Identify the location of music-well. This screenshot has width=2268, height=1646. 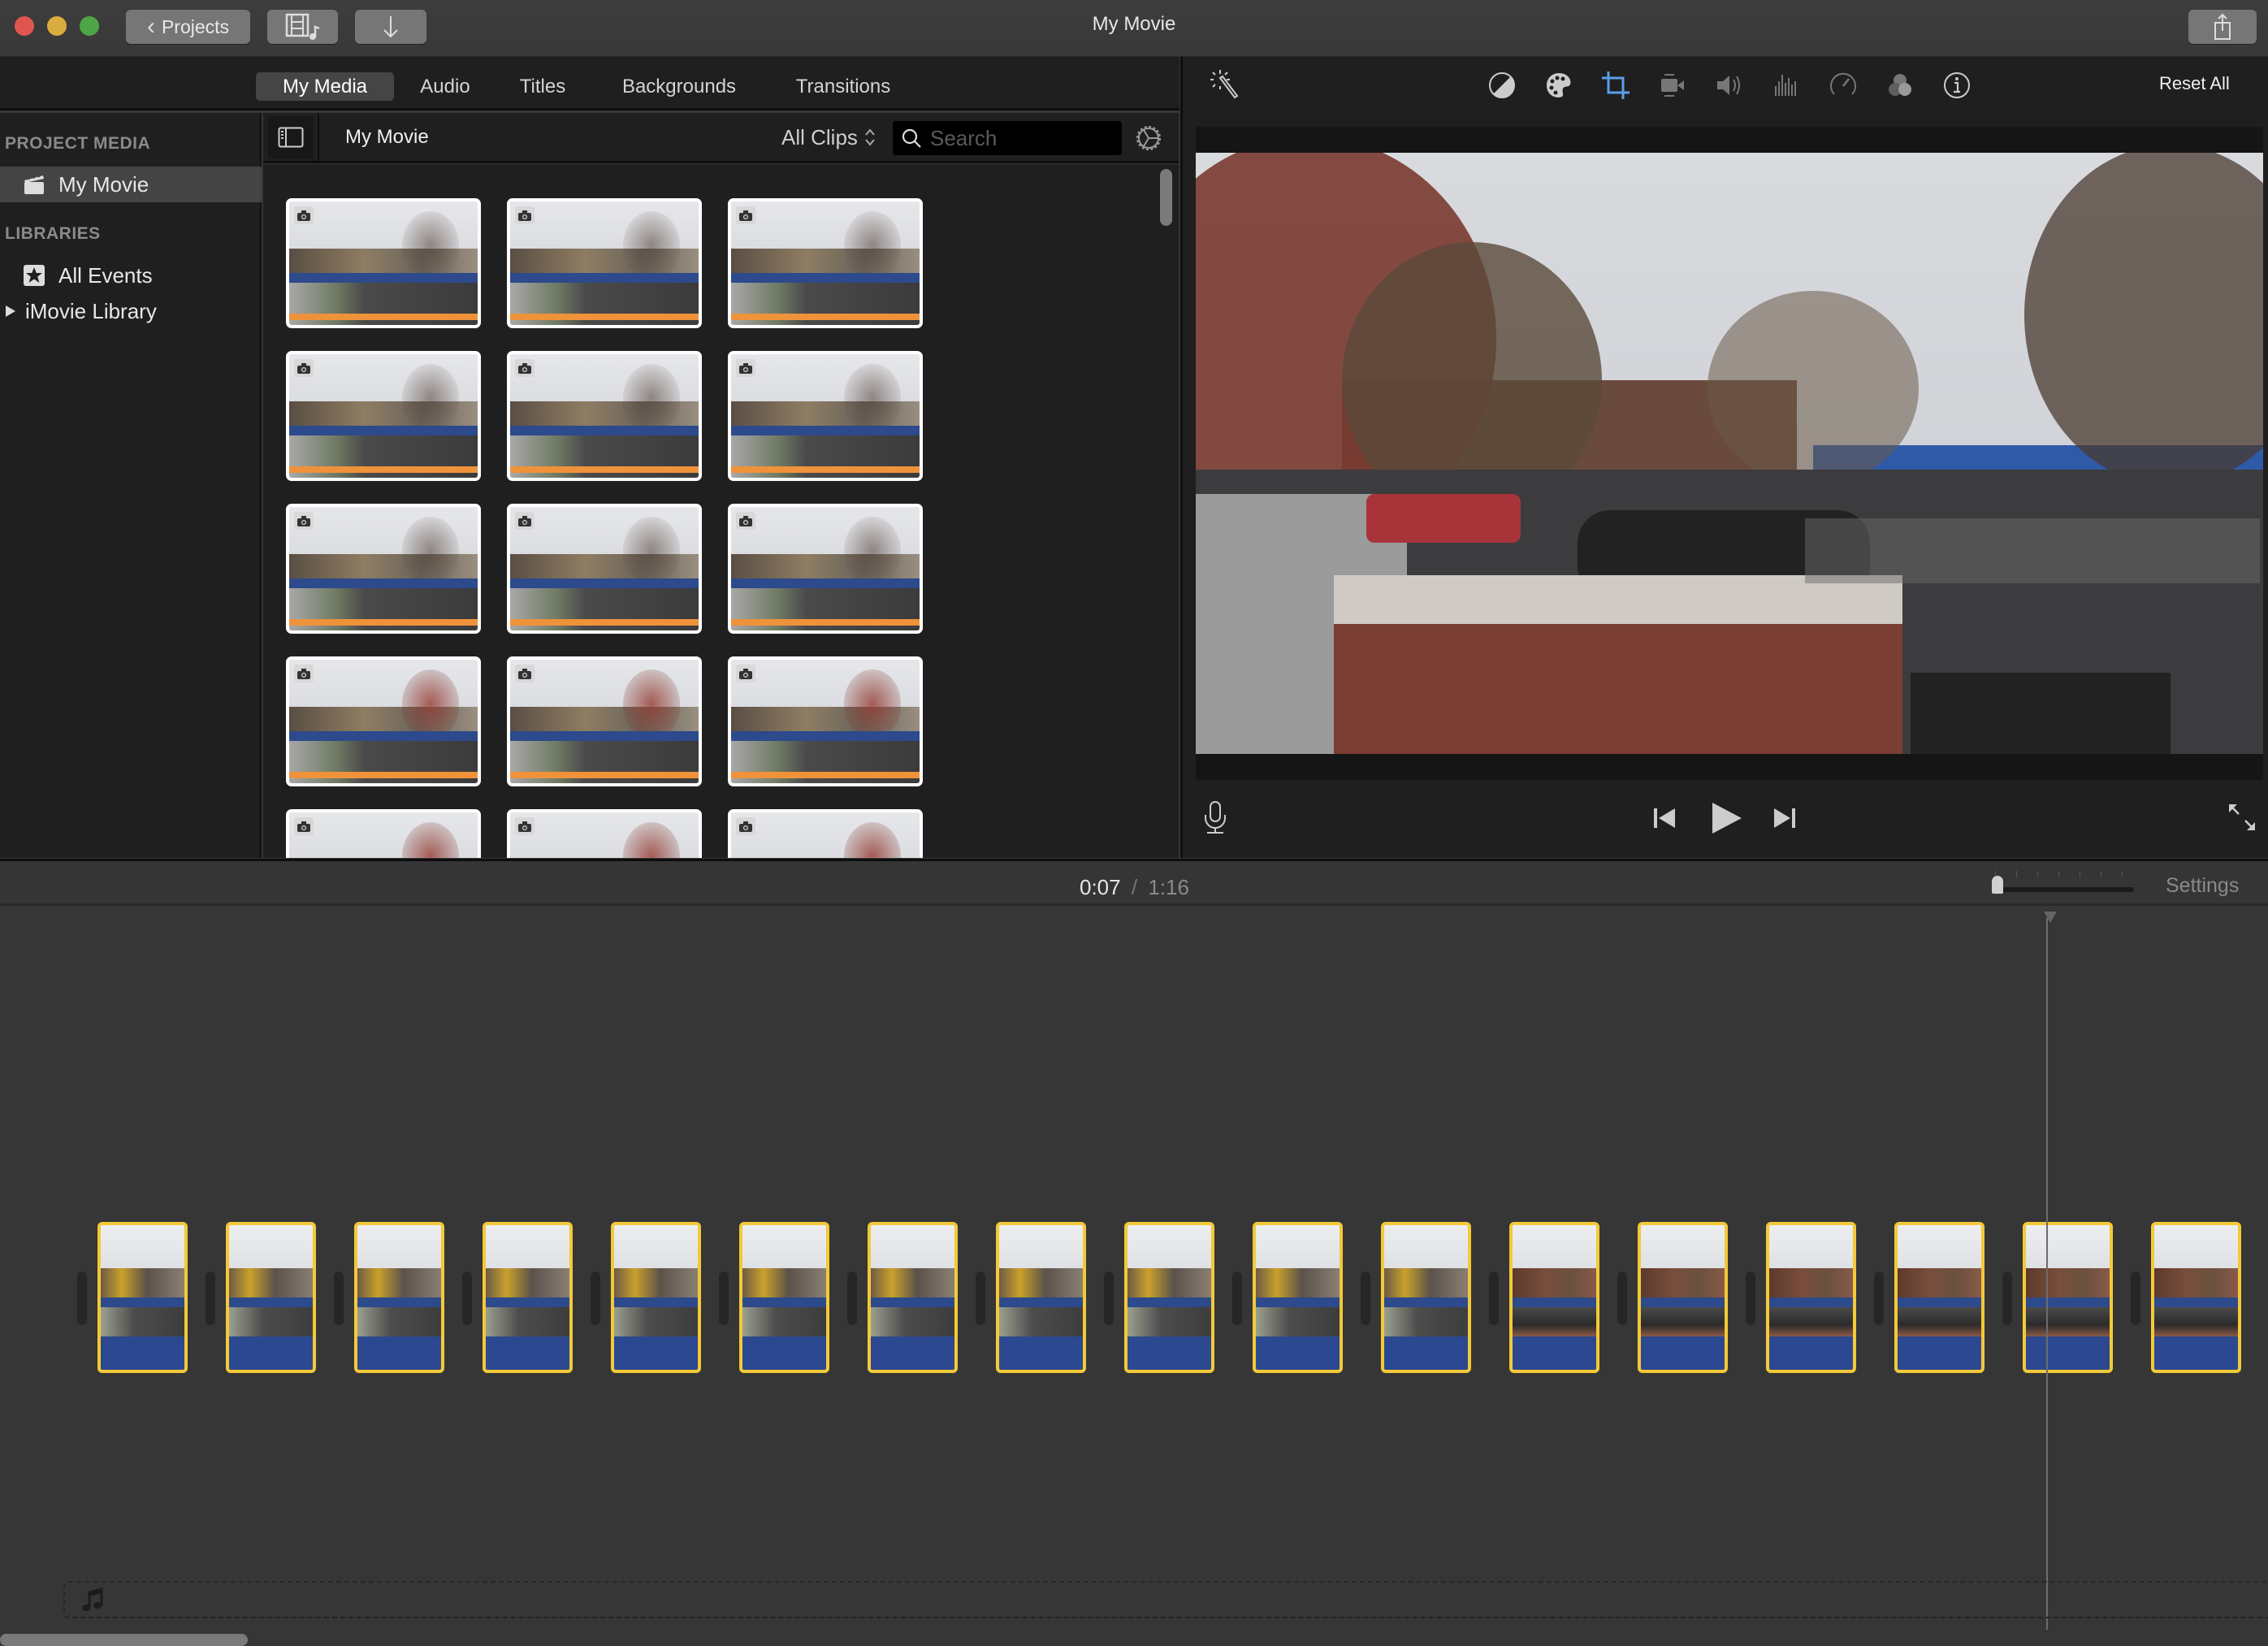
(1165, 1599).